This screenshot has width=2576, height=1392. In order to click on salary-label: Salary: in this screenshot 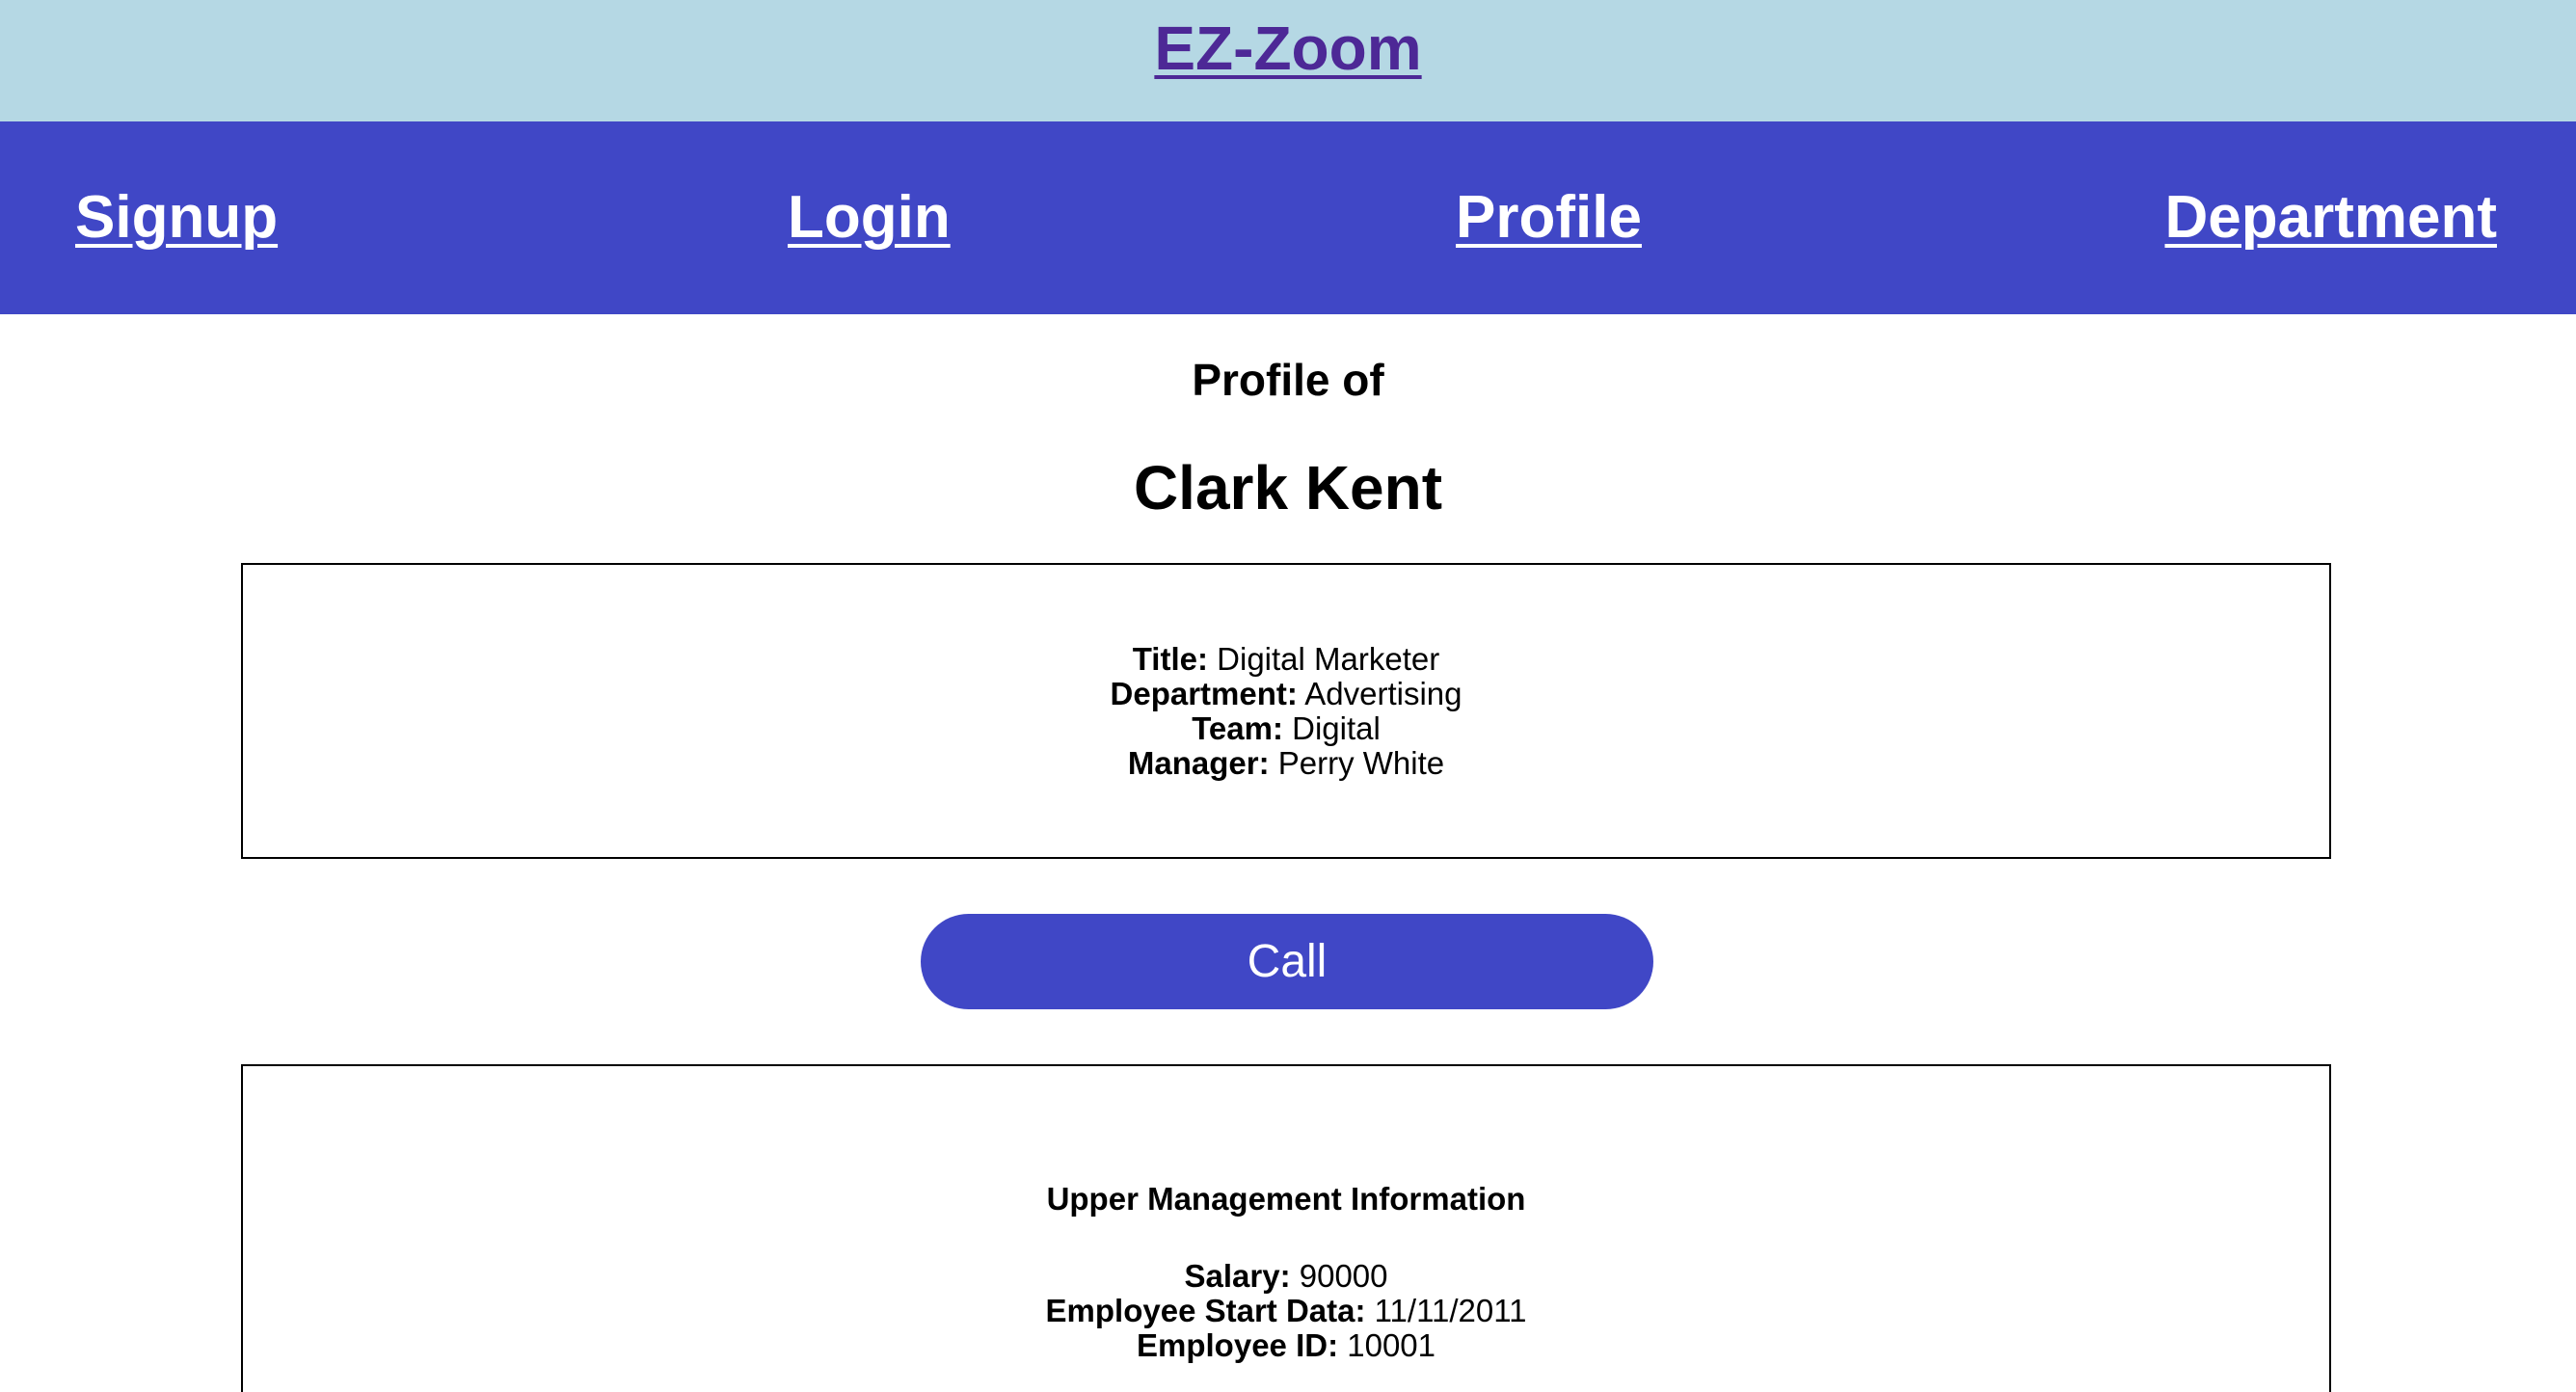, I will do `click(1238, 1276)`.